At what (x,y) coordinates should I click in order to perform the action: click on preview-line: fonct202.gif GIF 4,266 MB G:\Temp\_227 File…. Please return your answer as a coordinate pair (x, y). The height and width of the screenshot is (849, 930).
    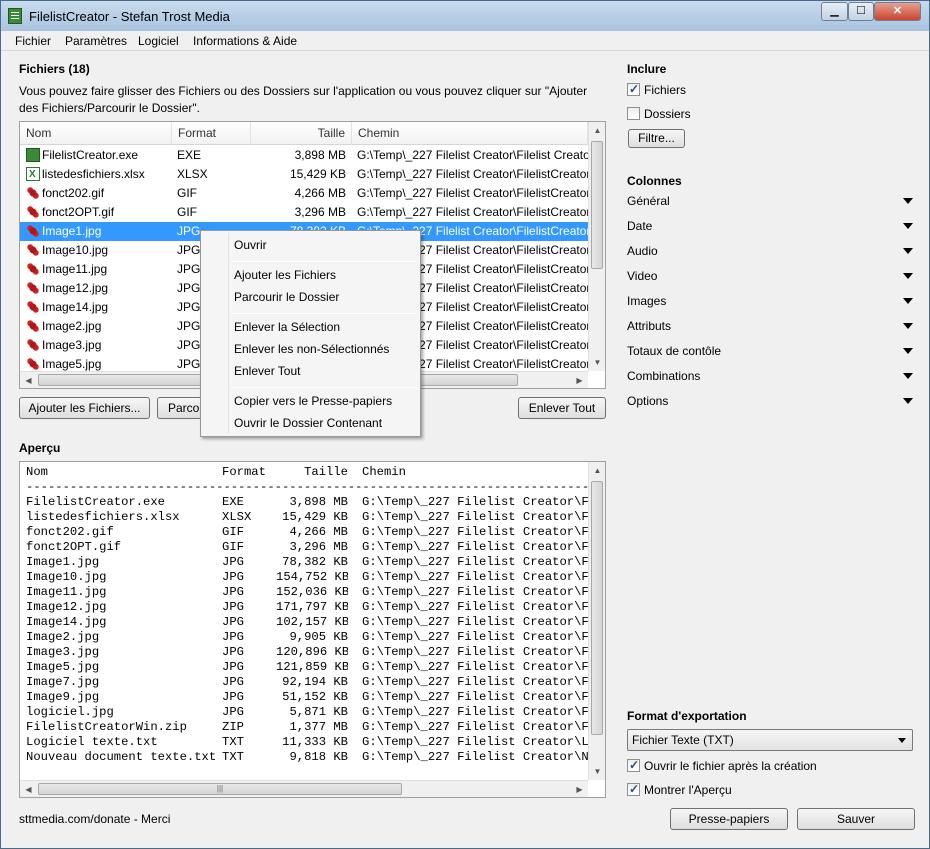
    Looking at the image, I should click on (311, 532).